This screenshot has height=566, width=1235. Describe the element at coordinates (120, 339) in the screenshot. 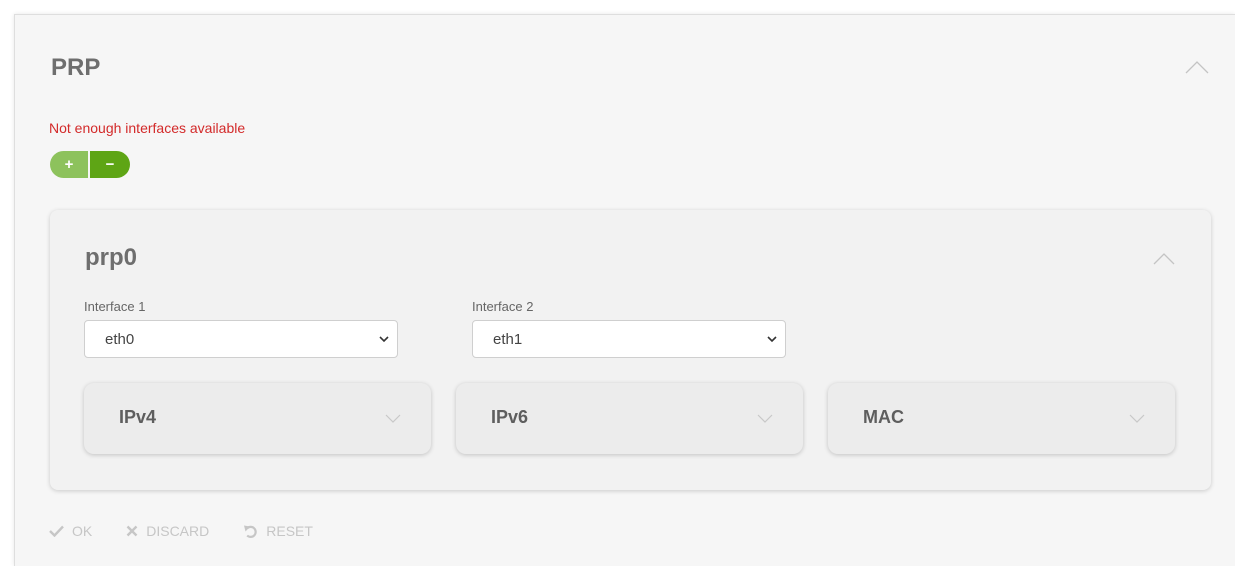

I see `interface1-value: eth0` at that location.